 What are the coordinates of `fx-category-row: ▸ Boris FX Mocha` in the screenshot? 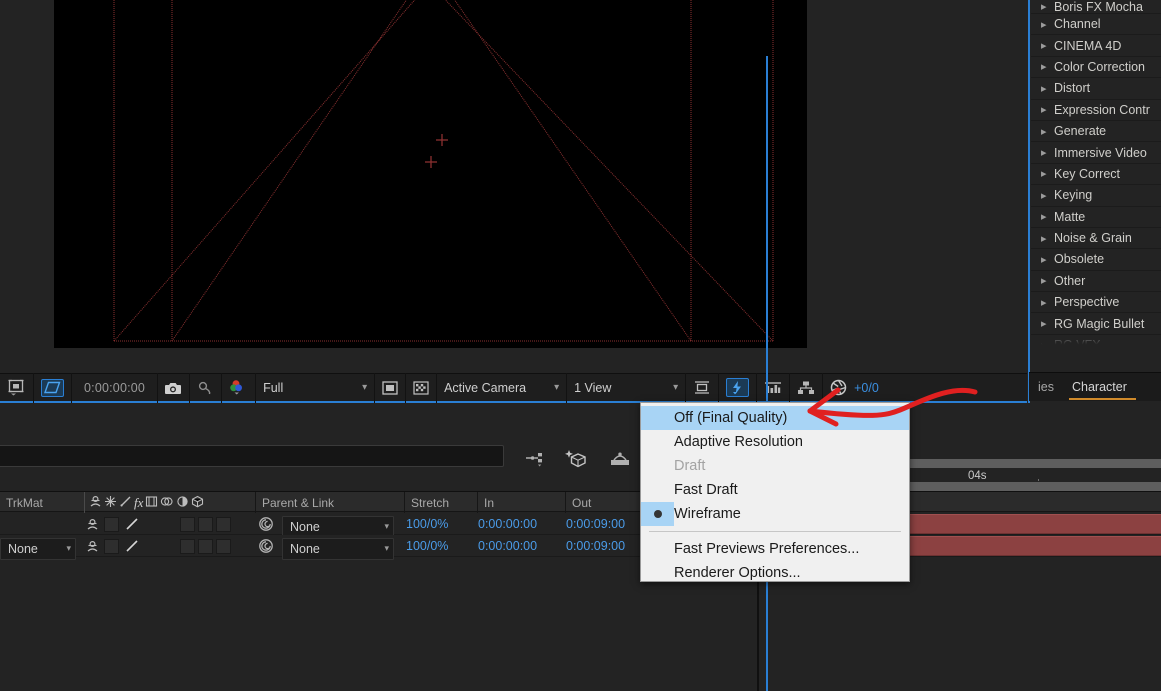 It's located at (1096, 7).